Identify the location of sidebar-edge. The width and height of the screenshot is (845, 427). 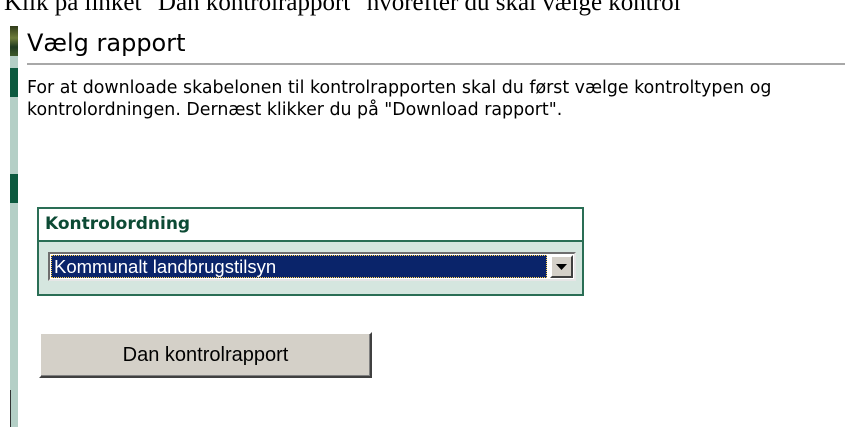
(10, 408).